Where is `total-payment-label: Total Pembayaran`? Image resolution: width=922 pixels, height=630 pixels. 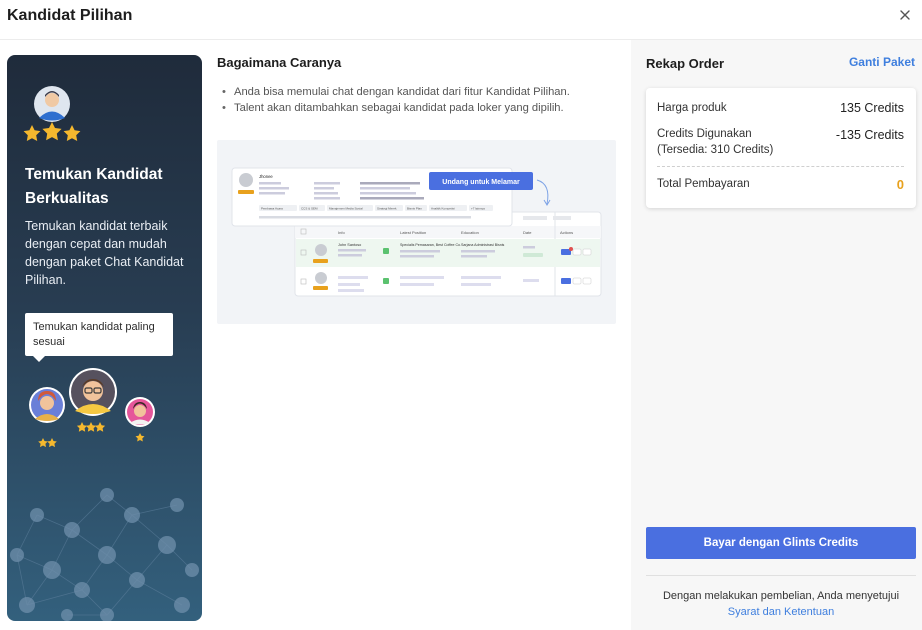
total-payment-label: Total Pembayaran is located at coordinates (703, 184).